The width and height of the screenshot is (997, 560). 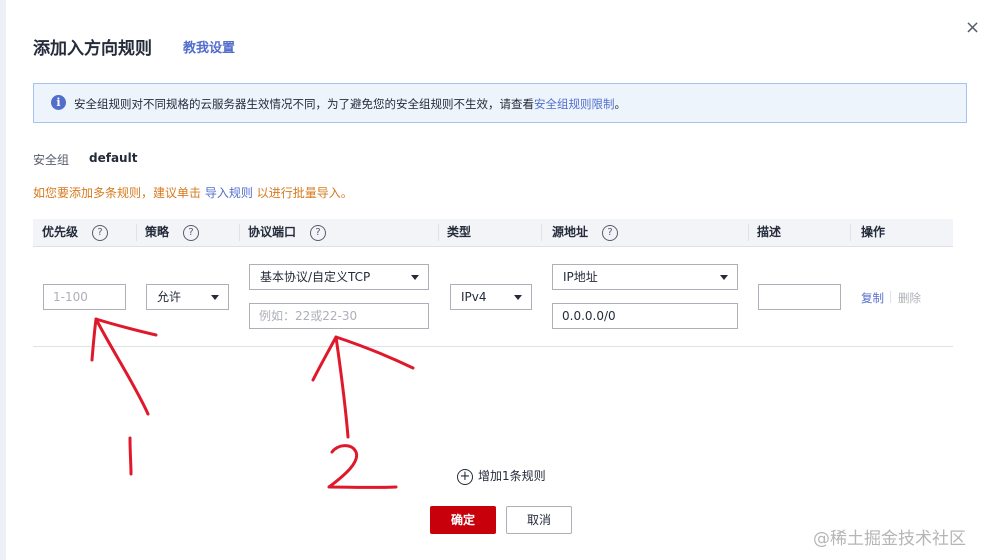 I want to click on bulk-import-tip: 如您要添加多条规则，建议单击 导入规则 以进行批量导入。, so click(x=193, y=192).